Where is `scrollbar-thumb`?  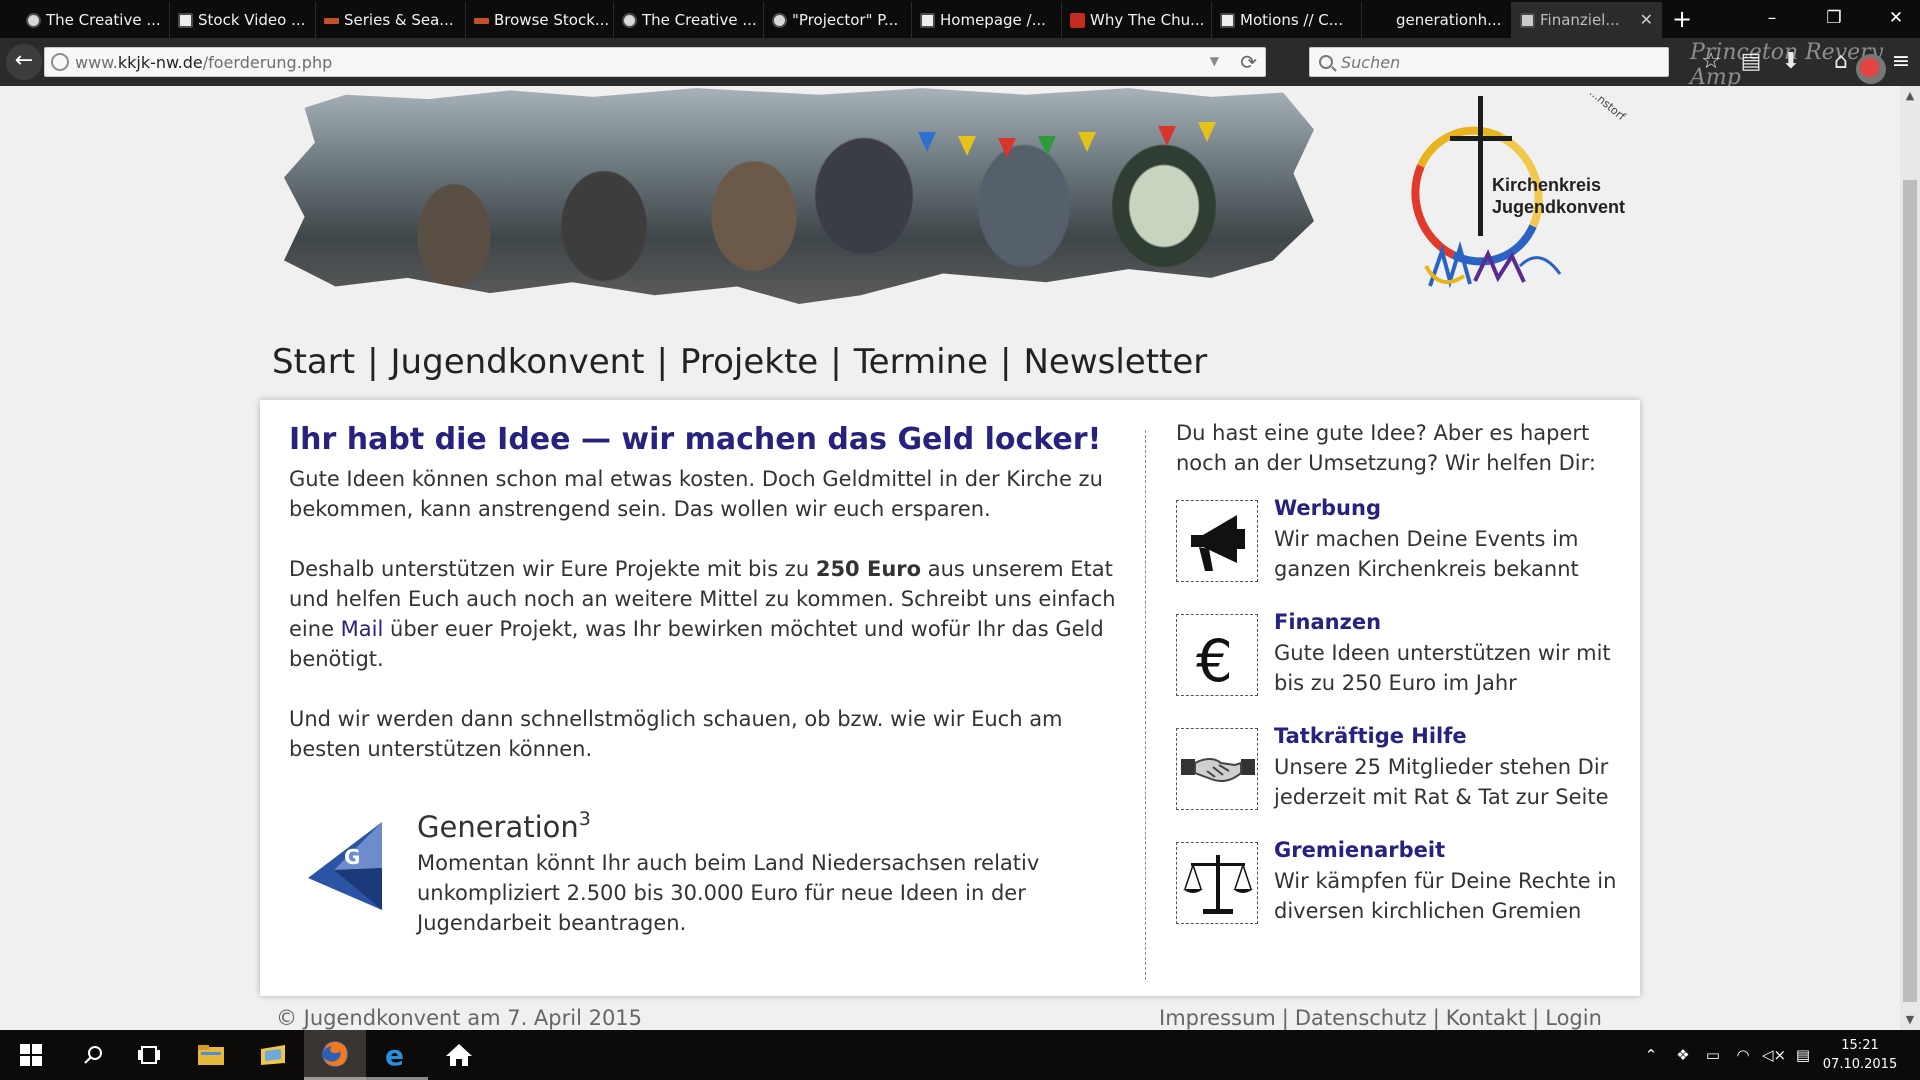
scrollbar-thumb is located at coordinates (1910, 591).